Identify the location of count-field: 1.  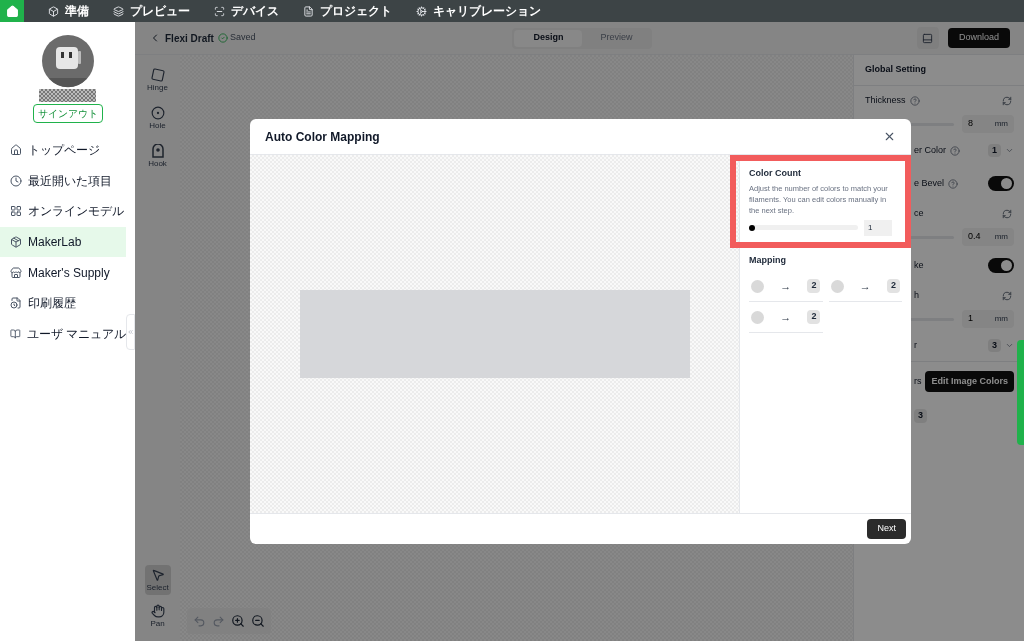
(878, 227).